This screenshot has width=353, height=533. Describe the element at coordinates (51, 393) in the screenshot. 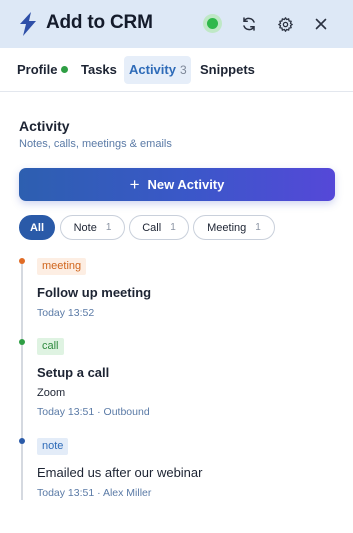

I see `activity-description: Zoom` at that location.